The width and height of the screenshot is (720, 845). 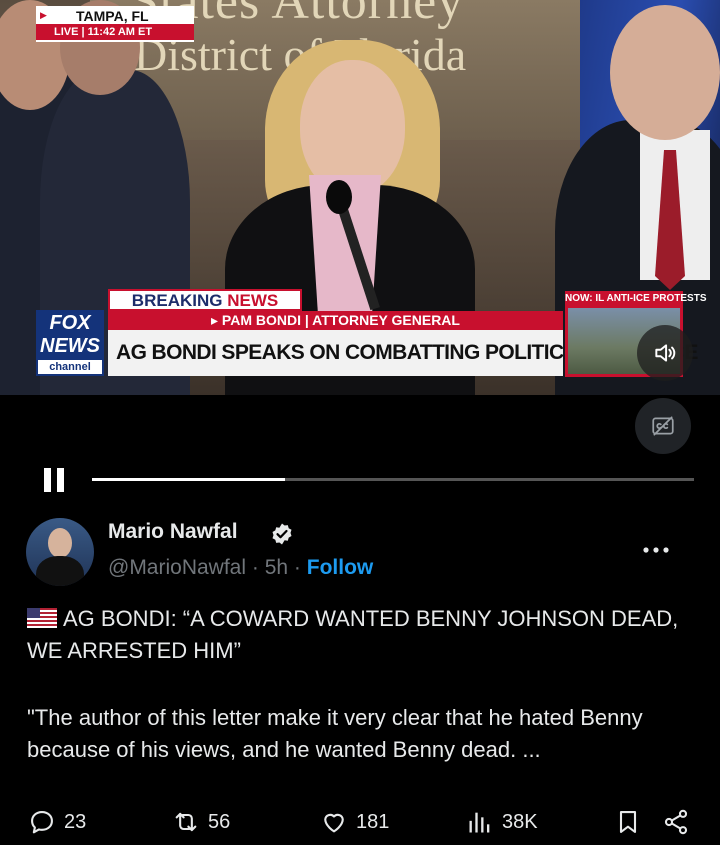 I want to click on captions-button, so click(x=663, y=426).